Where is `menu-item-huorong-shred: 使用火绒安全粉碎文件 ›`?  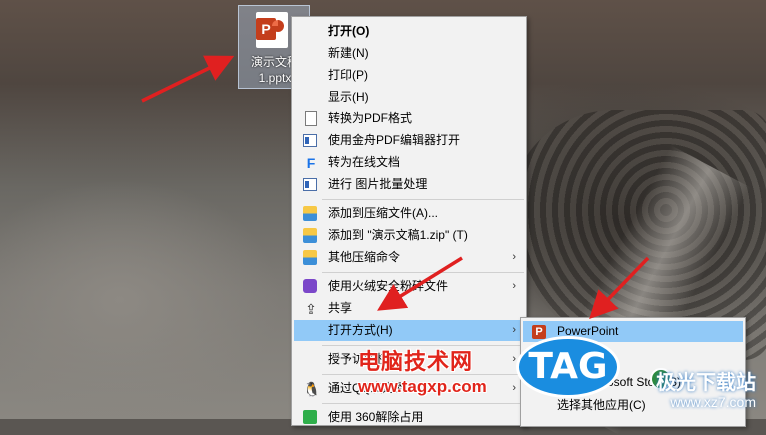 menu-item-huorong-shred: 使用火绒安全粉碎文件 › is located at coordinates (409, 286).